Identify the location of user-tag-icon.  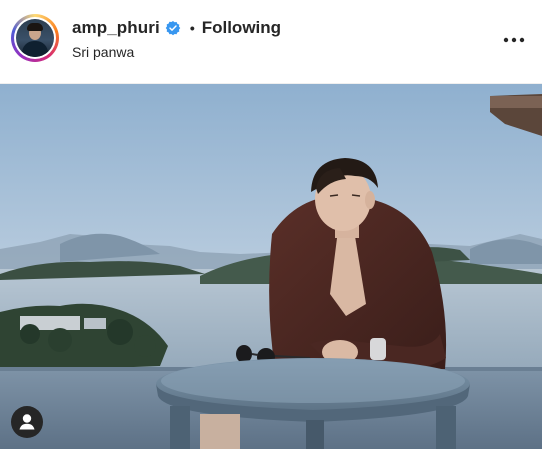
(27, 422).